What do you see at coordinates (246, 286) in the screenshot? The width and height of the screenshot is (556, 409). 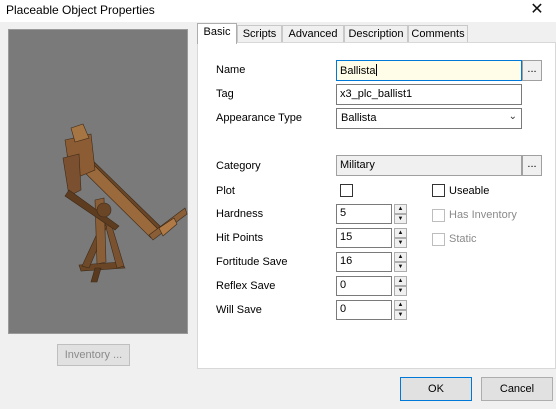 I see `reflex-save-label: Reflex Save` at bounding box center [246, 286].